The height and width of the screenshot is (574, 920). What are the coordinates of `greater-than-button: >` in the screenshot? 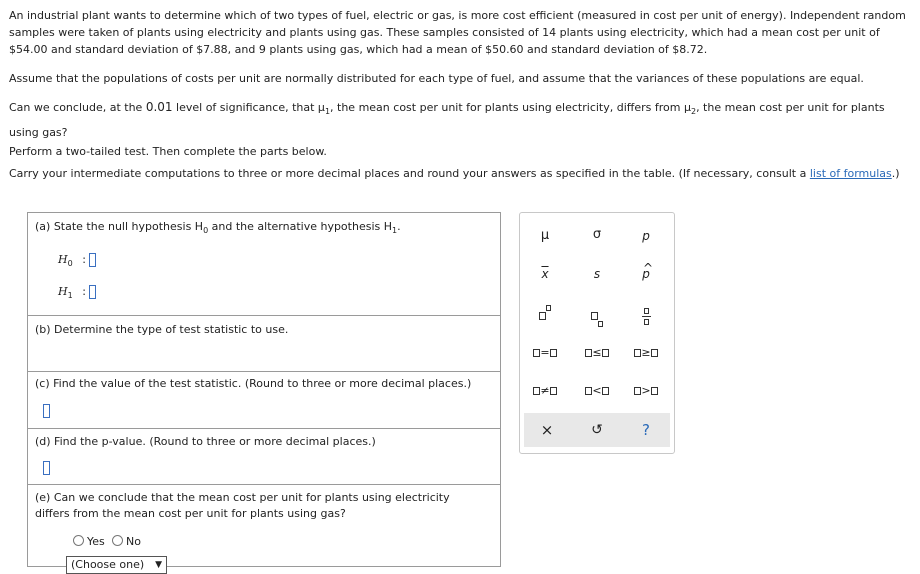 It's located at (646, 391).